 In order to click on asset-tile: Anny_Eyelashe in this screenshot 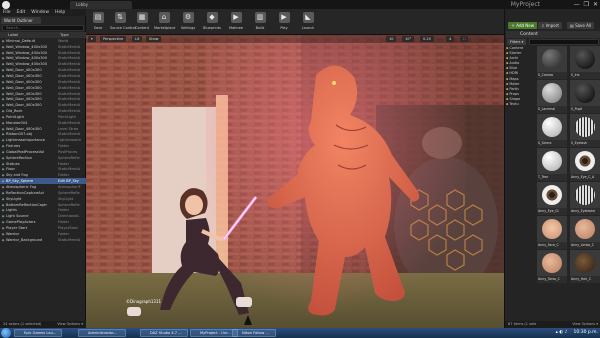, I will do `click(585, 198)`.